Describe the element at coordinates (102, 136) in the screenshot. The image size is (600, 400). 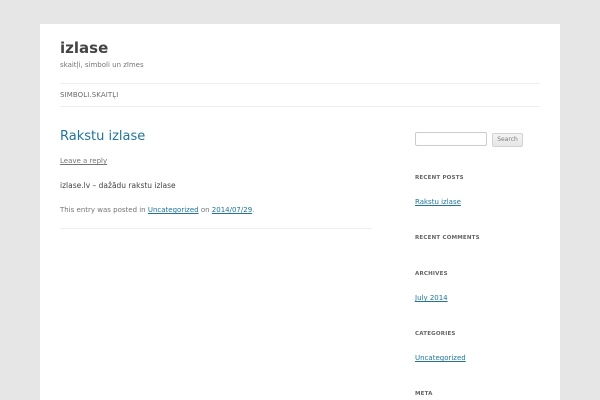
I see `post-title: Rakstu izlase` at that location.